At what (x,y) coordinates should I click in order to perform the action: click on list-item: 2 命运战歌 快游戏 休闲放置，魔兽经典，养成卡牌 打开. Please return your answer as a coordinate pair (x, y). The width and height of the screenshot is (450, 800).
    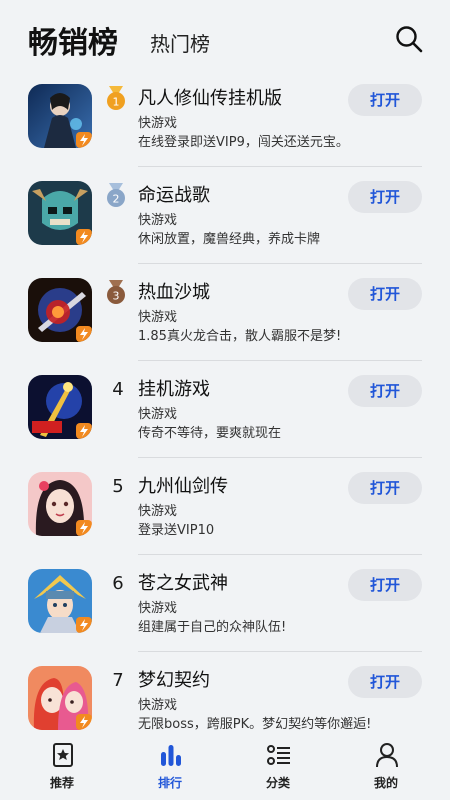
    Looking at the image, I should click on (225, 215).